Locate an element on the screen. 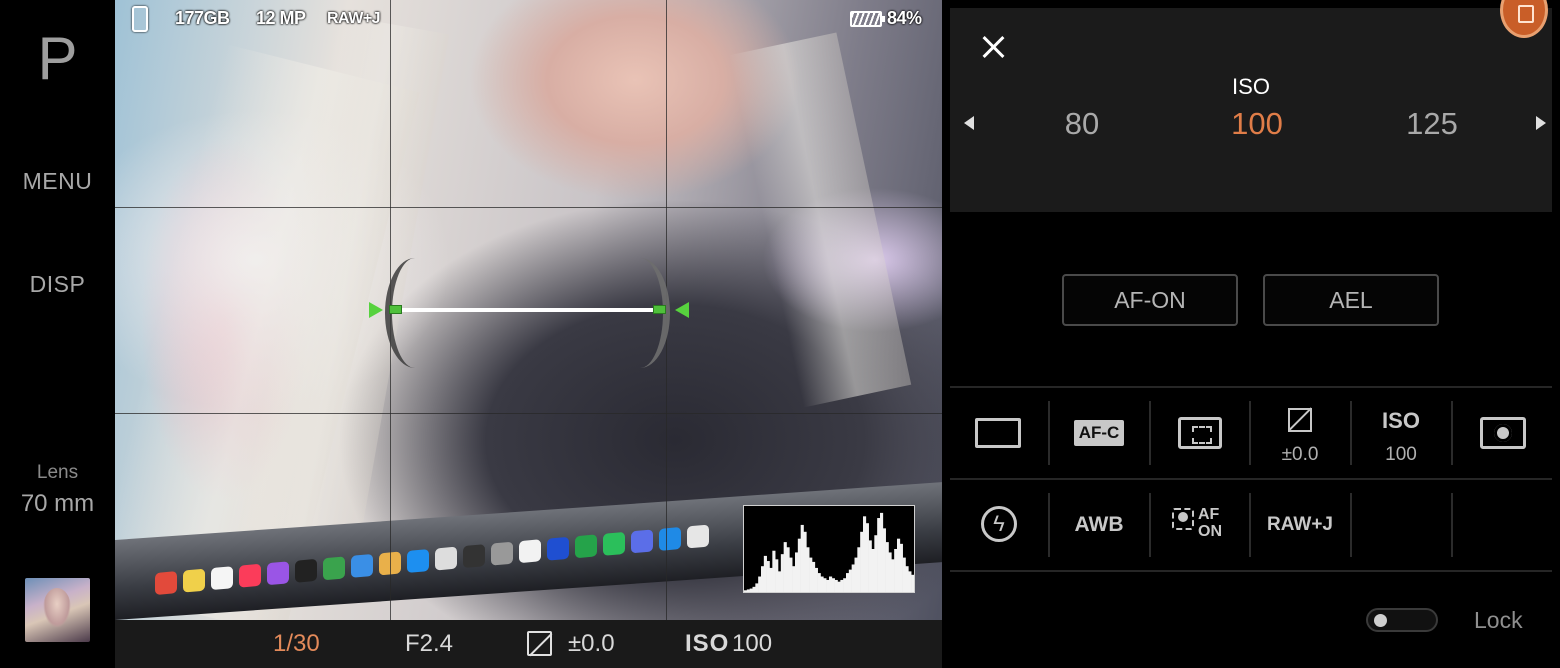  grid-line is located at coordinates (528, 207).